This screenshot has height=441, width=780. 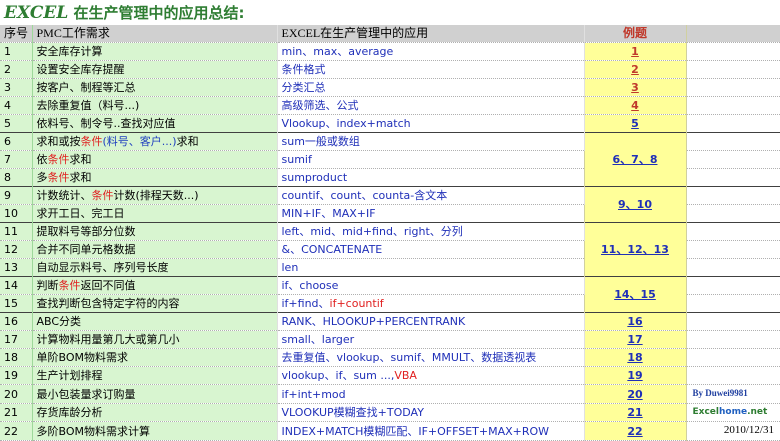 What do you see at coordinates (635, 394) in the screenshot?
I see `example-link: 20` at bounding box center [635, 394].